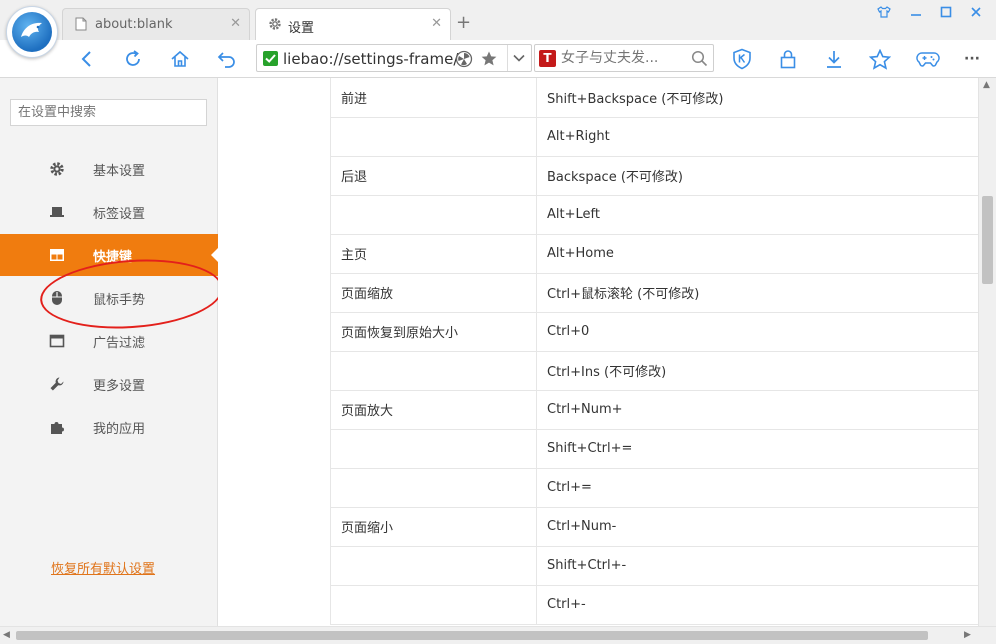 The height and width of the screenshot is (644, 996). I want to click on star-icon, so click(880, 59).